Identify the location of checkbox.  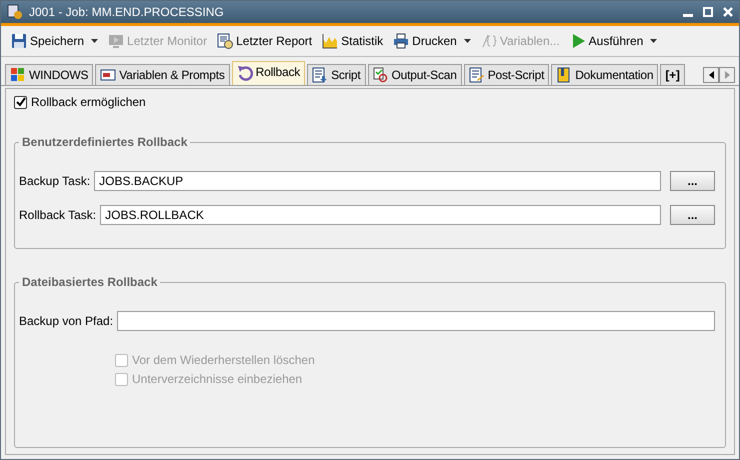
(20, 102).